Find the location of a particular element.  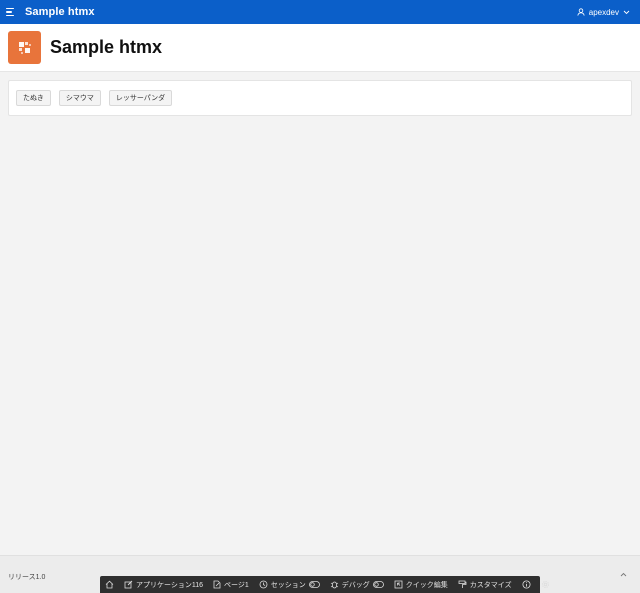

dev-settings-button is located at coordinates (545, 584).